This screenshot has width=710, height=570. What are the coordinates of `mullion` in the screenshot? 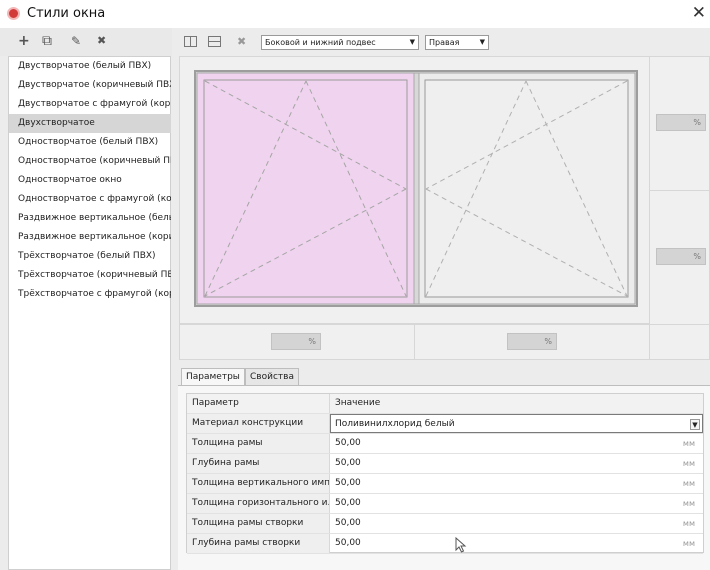 It's located at (416, 188).